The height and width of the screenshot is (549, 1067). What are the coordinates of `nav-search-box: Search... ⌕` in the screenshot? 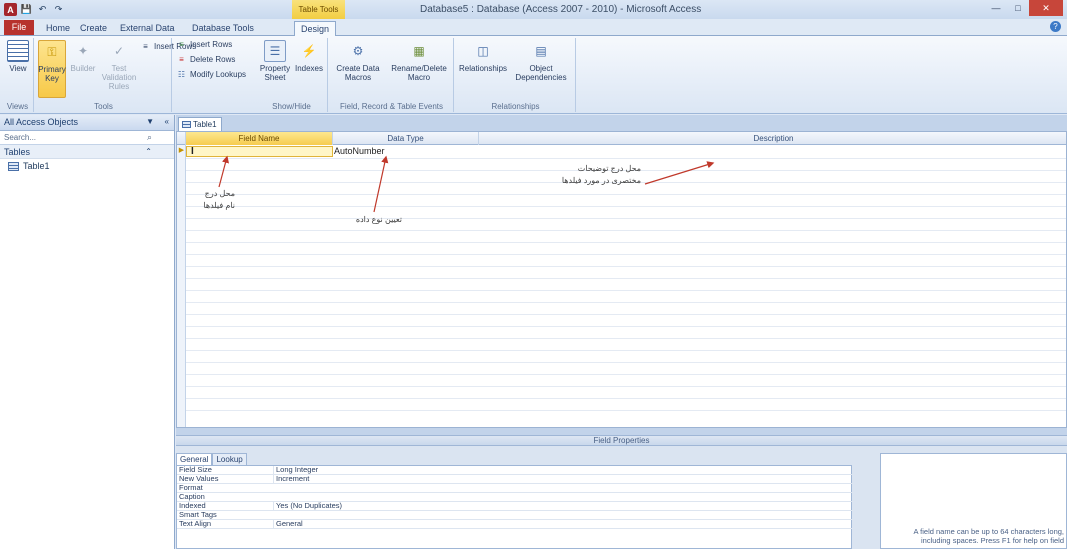 It's located at (87, 138).